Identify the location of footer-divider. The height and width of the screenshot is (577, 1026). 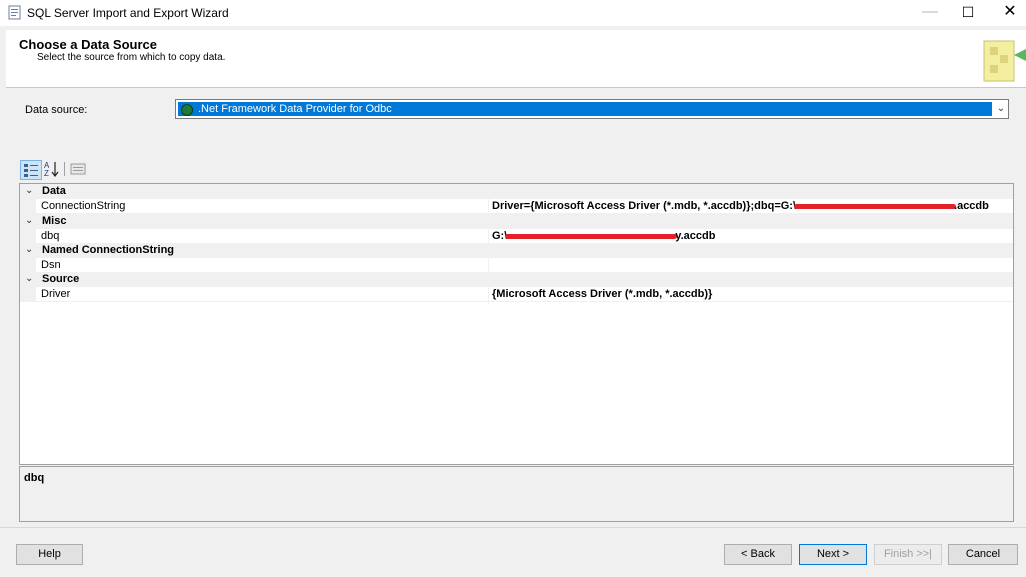
(513, 527).